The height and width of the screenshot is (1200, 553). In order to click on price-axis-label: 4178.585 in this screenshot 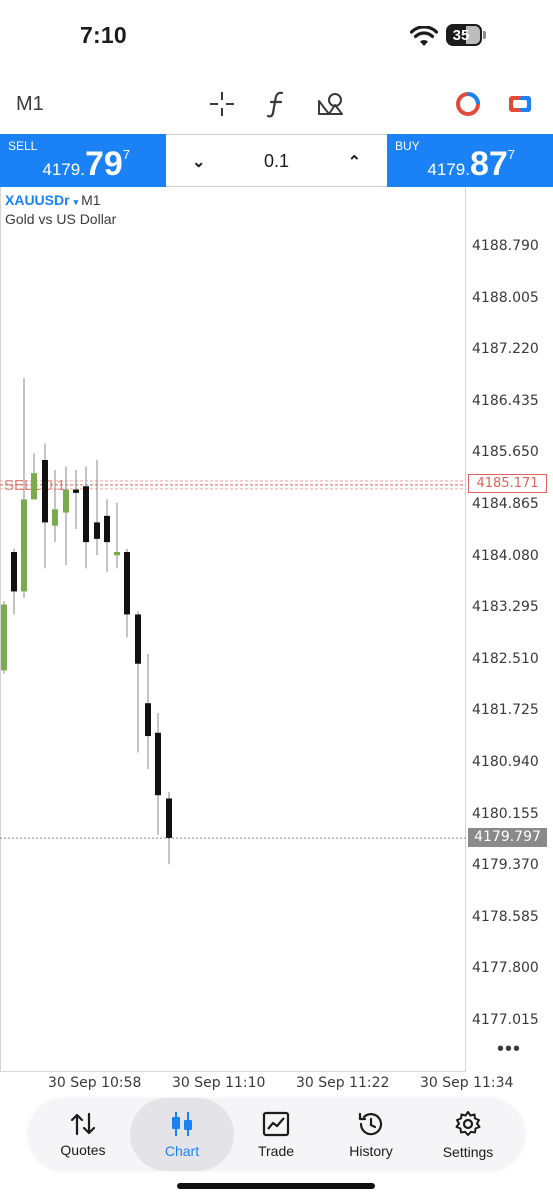, I will do `click(505, 916)`.